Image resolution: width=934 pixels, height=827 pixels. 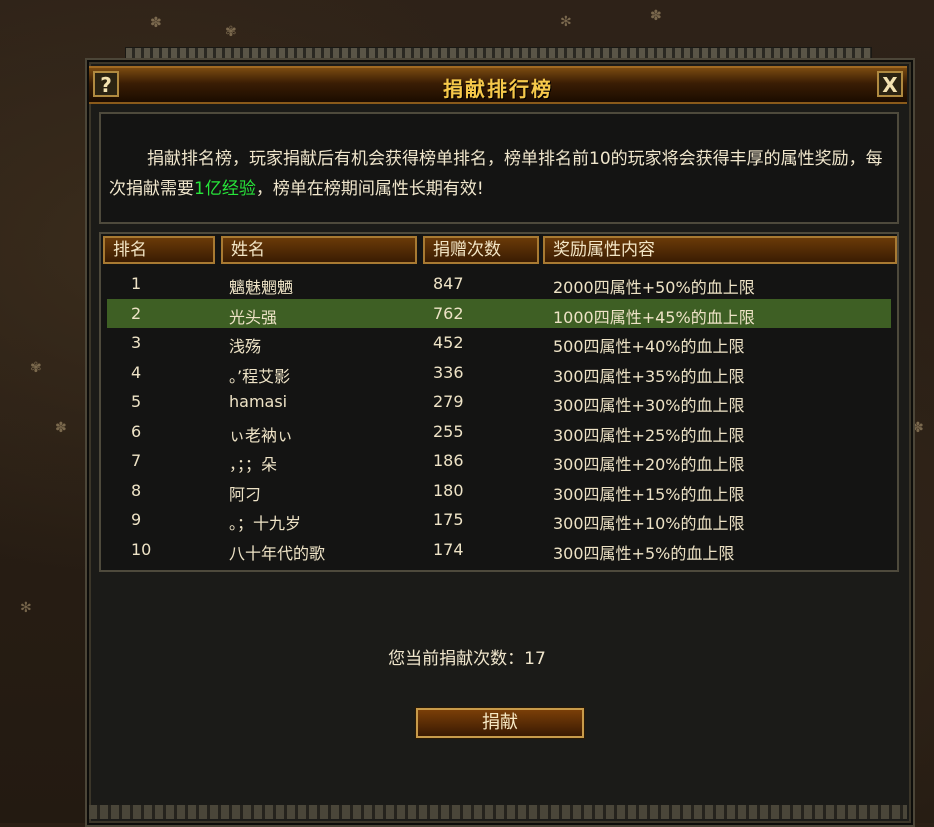 I want to click on table-row: 9 。；十九岁 175 300四属性+10%的血上限, so click(x=499, y=520).